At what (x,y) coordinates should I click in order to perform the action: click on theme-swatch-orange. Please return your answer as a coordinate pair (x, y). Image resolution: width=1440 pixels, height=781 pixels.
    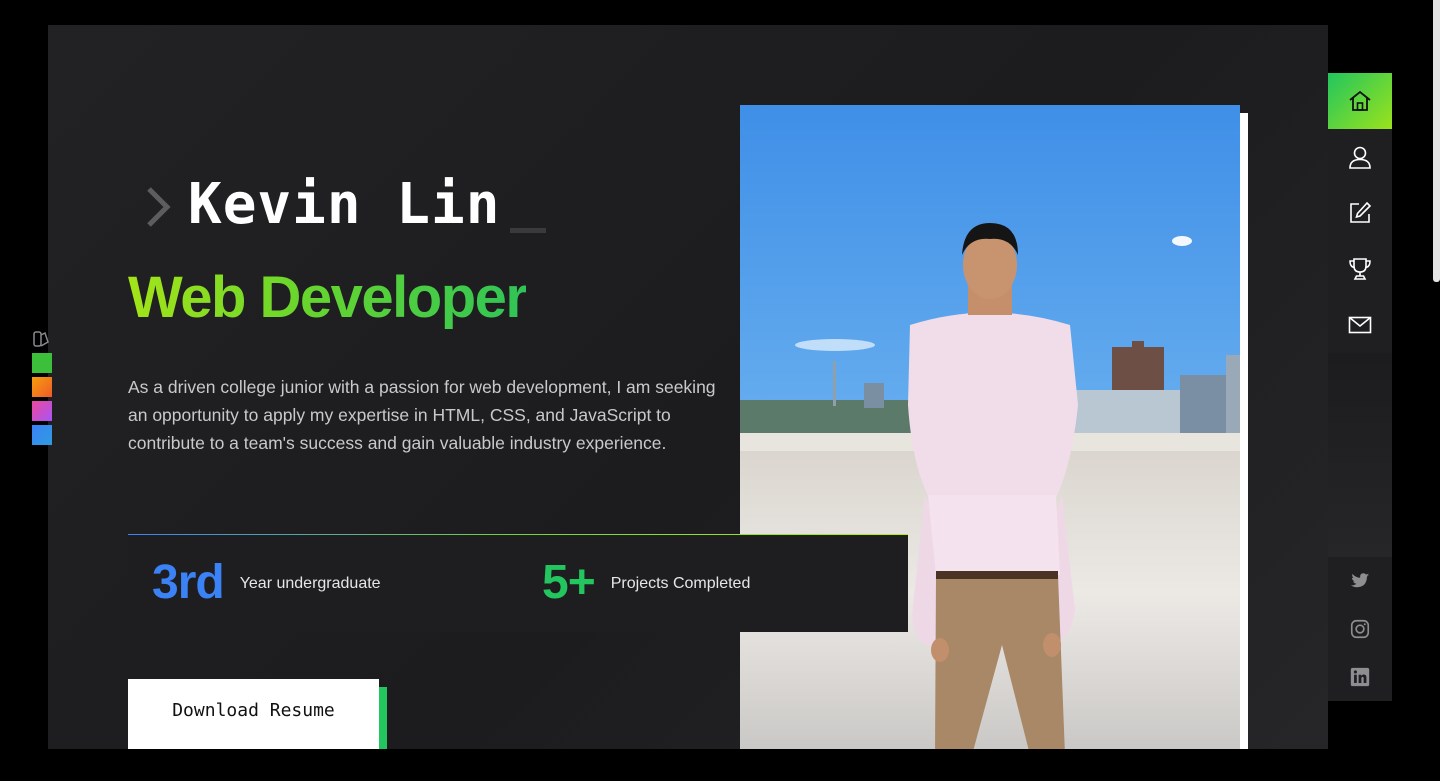
    Looking at the image, I should click on (42, 387).